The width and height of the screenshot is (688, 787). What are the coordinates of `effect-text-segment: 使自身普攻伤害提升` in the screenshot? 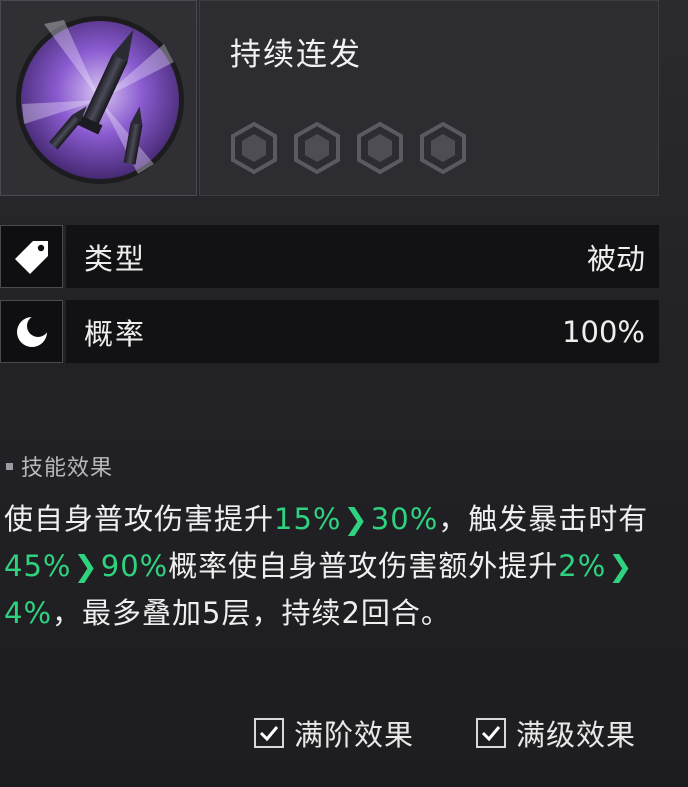 It's located at (139, 519).